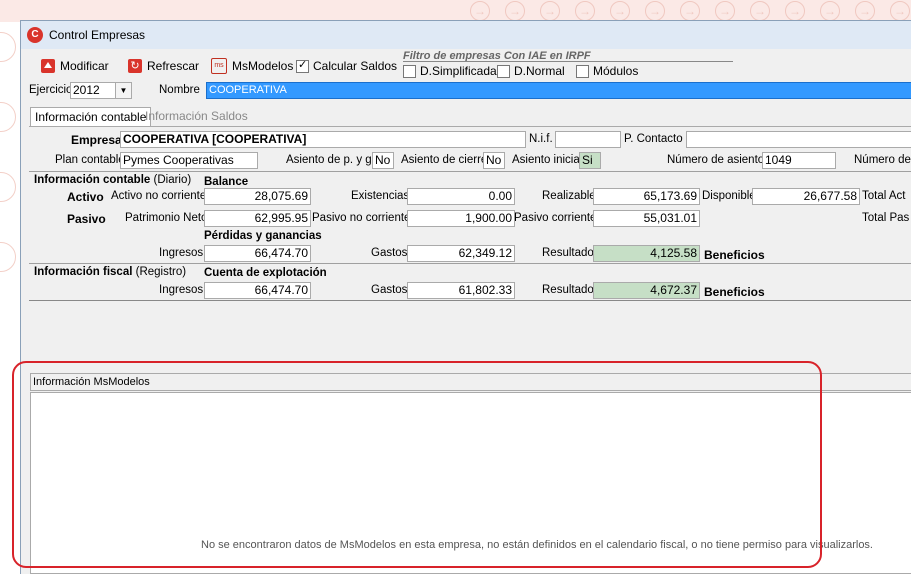 Image resolution: width=911 pixels, height=574 pixels. Describe the element at coordinates (10, 297) in the screenshot. I see `left-decoration` at that location.